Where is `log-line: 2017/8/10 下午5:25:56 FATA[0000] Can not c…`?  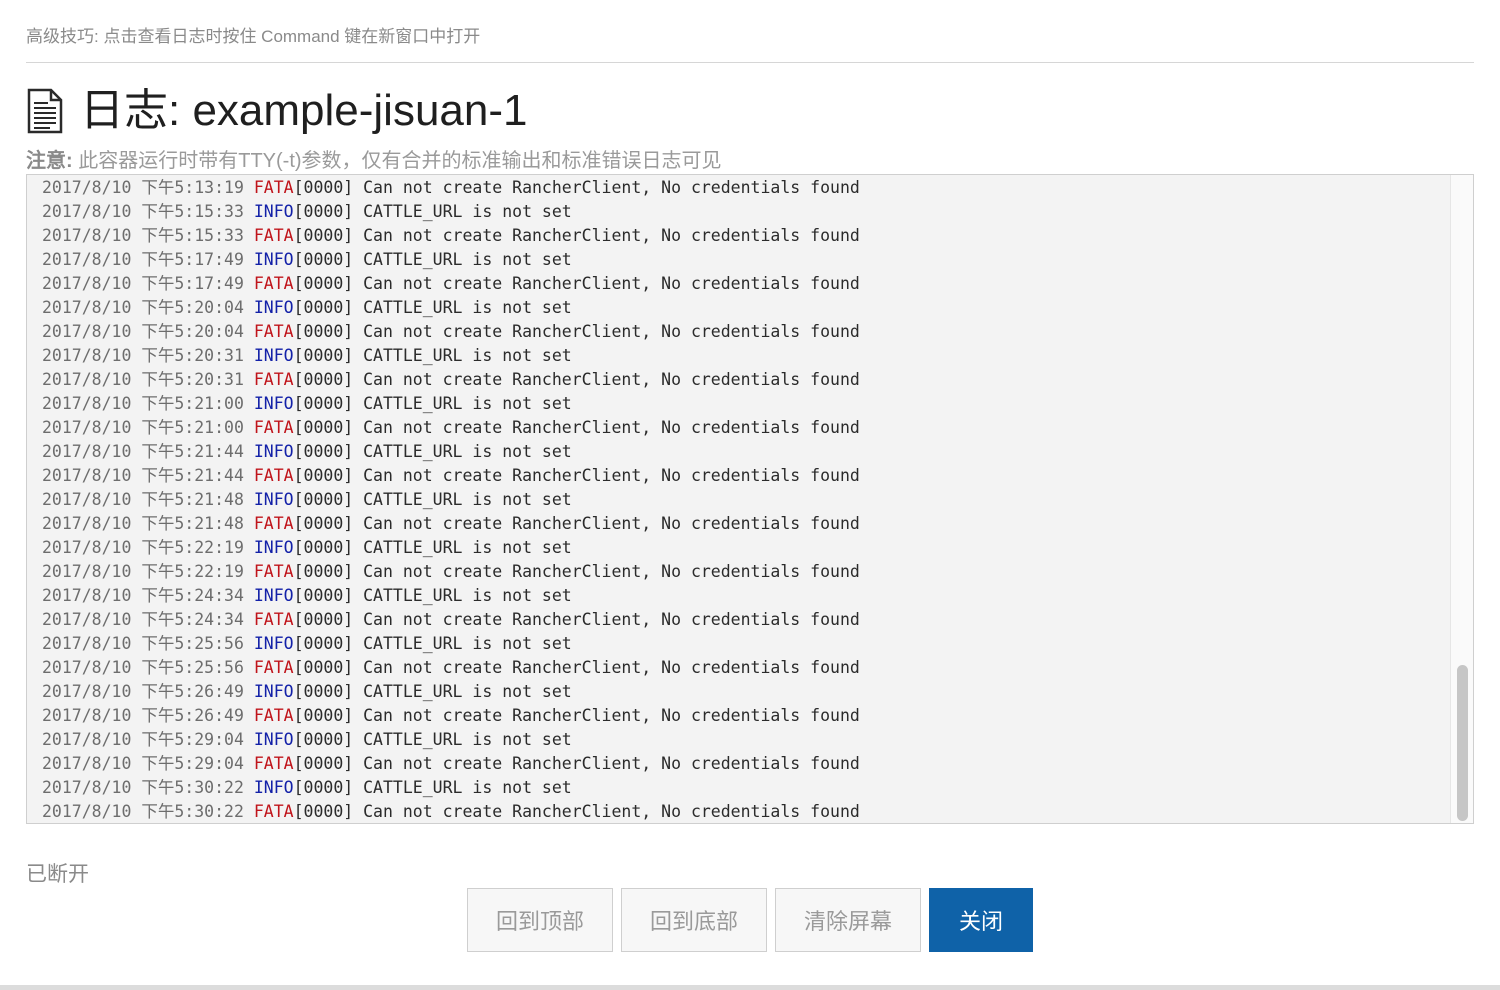 log-line: 2017/8/10 下午5:25:56 FATA[0000] Can not c… is located at coordinates (451, 668).